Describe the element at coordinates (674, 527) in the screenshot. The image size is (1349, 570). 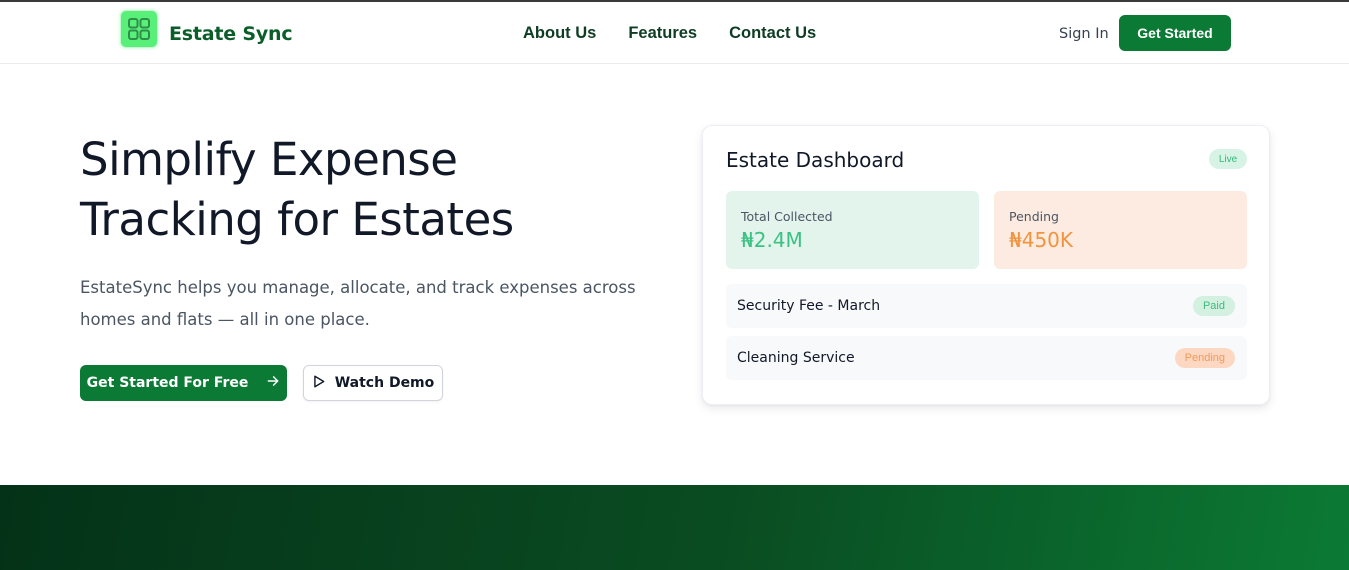
I see `green-section-band` at that location.